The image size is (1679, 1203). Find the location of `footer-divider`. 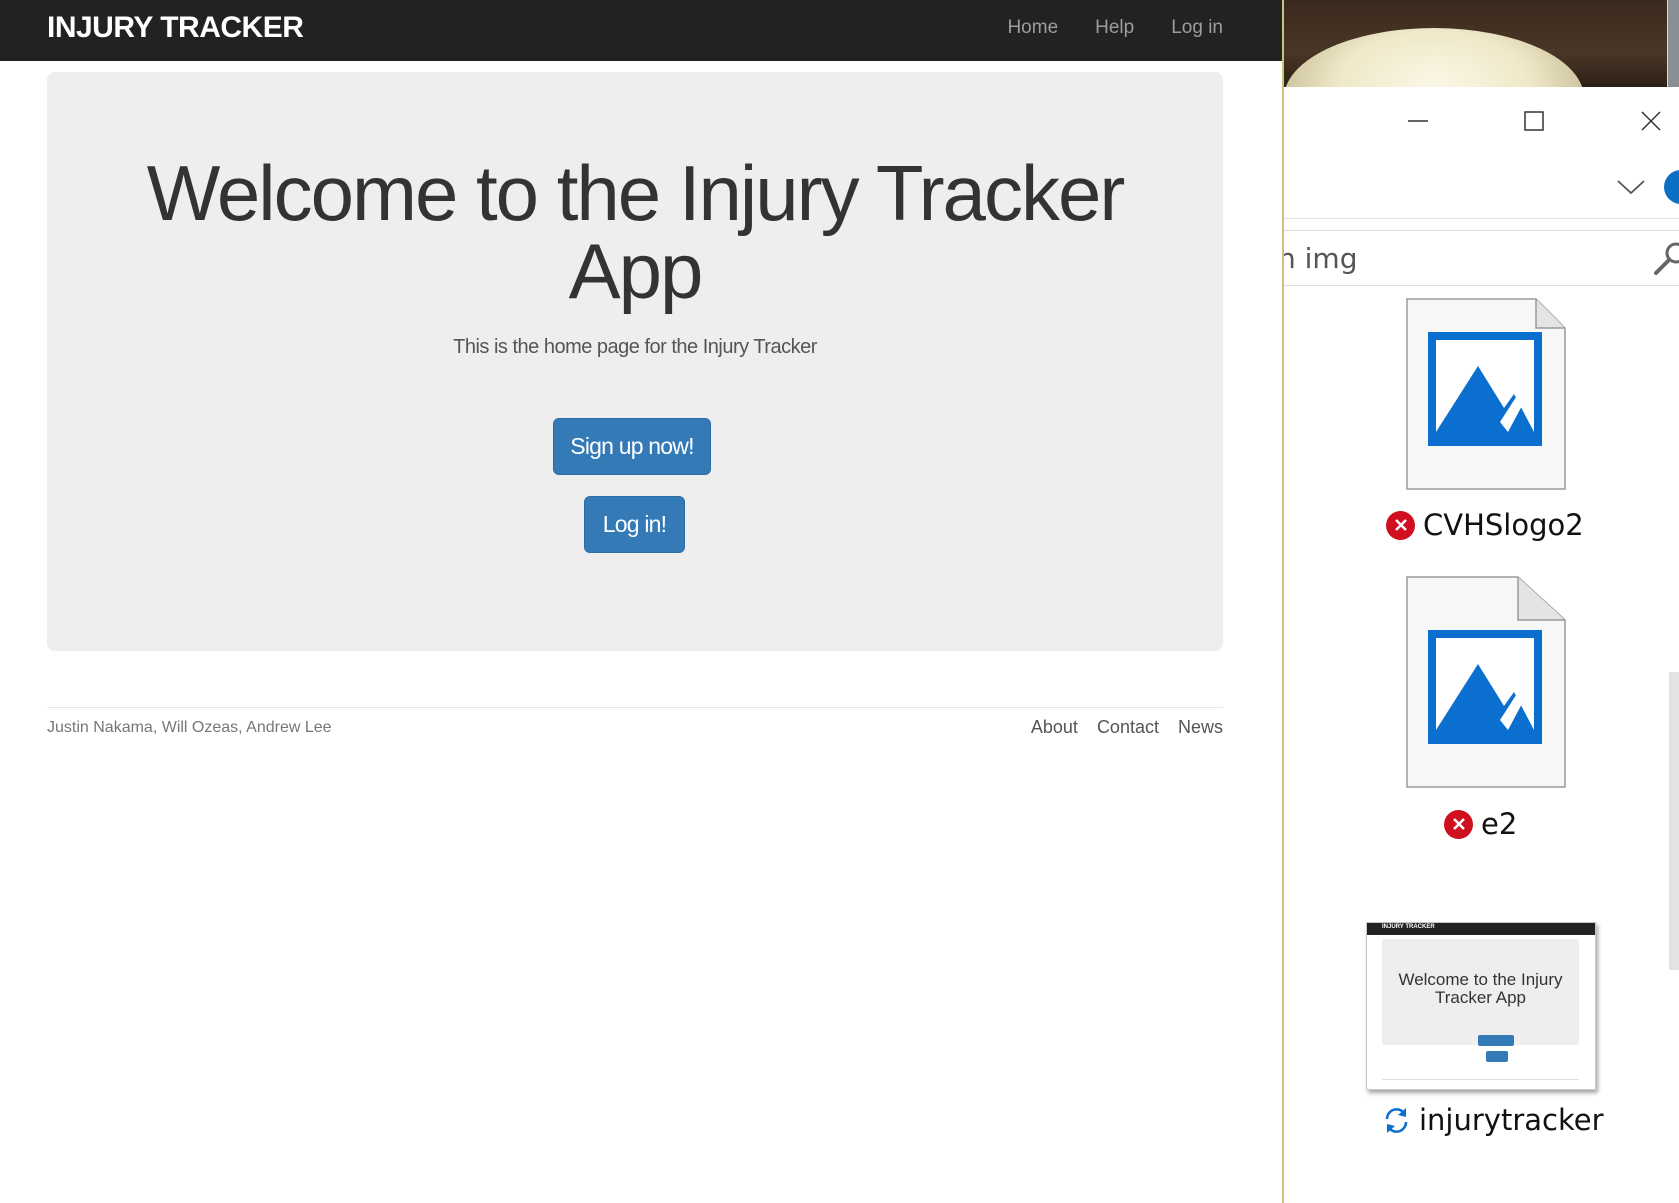

footer-divider is located at coordinates (635, 707).